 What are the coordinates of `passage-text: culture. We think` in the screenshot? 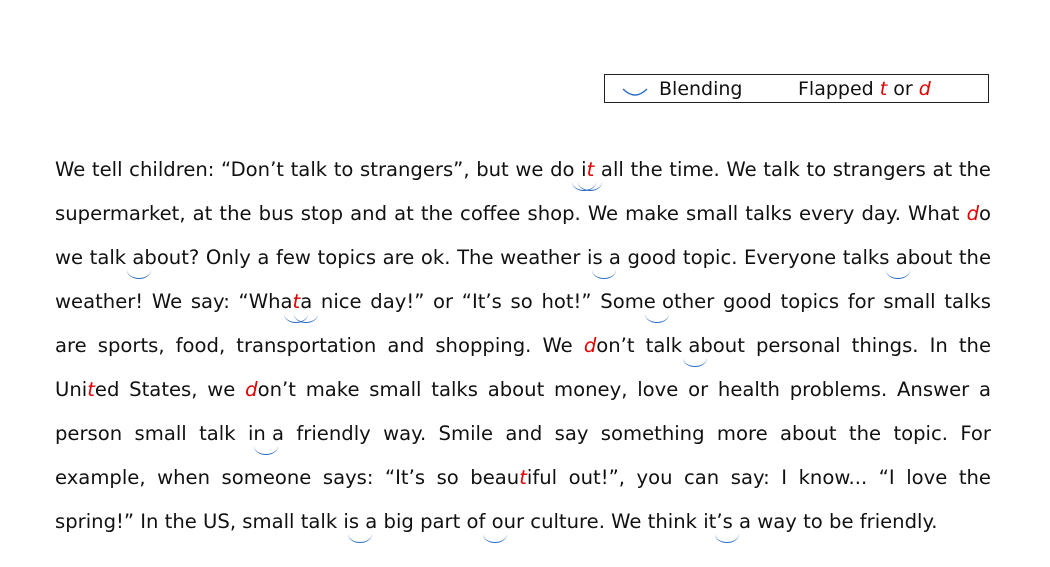 It's located at (614, 521).